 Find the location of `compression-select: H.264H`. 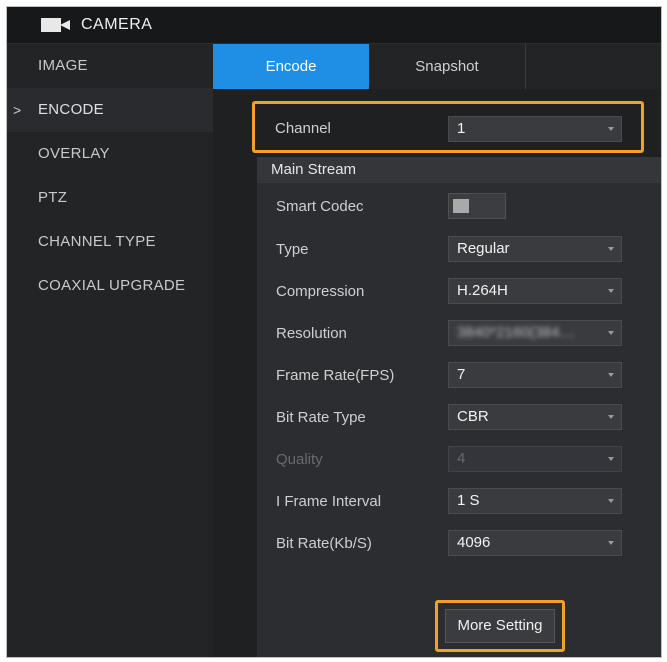

compression-select: H.264H is located at coordinates (535, 291).